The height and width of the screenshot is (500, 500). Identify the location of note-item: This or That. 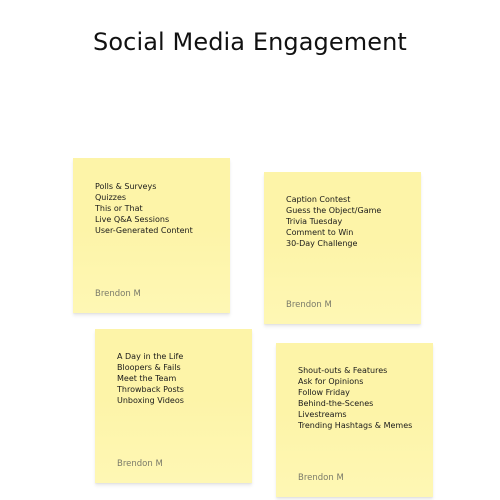
(119, 208).